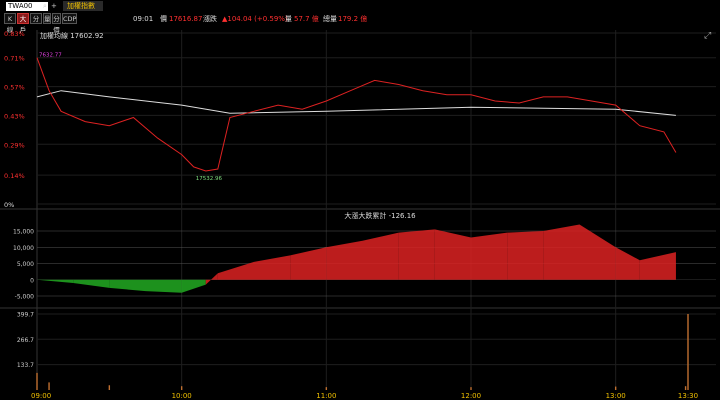 This screenshot has height=400, width=720. What do you see at coordinates (210, 19) in the screenshot?
I see `change-label: 漲跌` at bounding box center [210, 19].